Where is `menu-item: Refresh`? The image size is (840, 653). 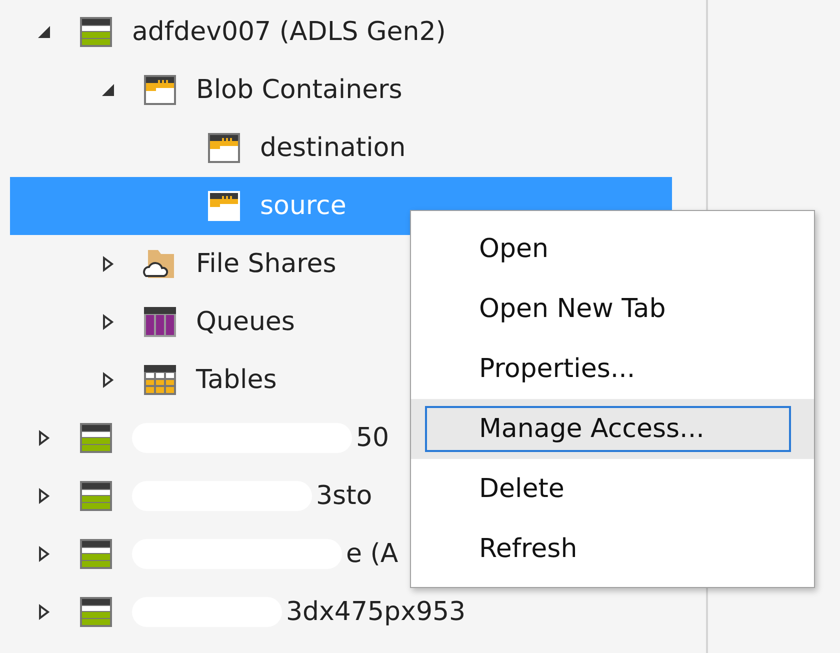
menu-item: Refresh is located at coordinates (608, 549).